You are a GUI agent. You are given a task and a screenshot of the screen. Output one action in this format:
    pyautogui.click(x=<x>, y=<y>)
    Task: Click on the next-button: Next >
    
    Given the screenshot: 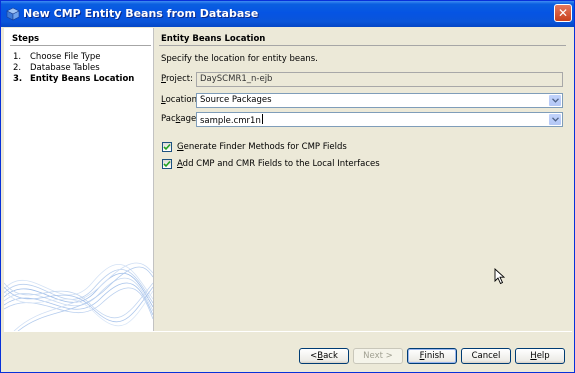 What is the action you would take?
    pyautogui.click(x=378, y=356)
    